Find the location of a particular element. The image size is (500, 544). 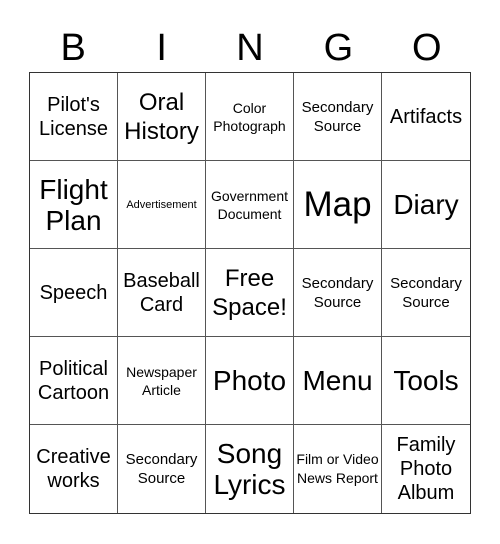

header-letter-g: G is located at coordinates (338, 48).